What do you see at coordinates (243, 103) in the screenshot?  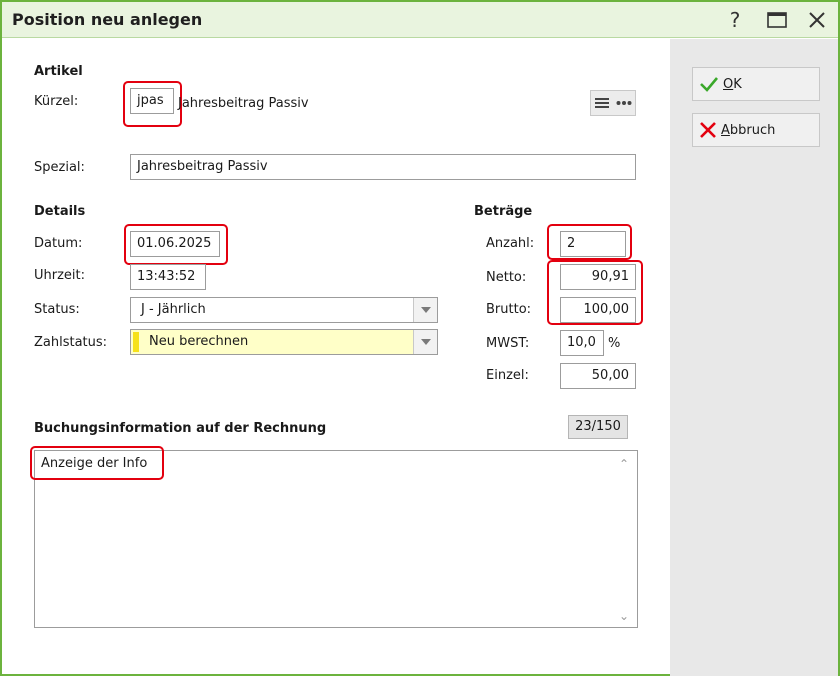 I see `kuerzel-article-name: Jahresbeitrag Passiv` at bounding box center [243, 103].